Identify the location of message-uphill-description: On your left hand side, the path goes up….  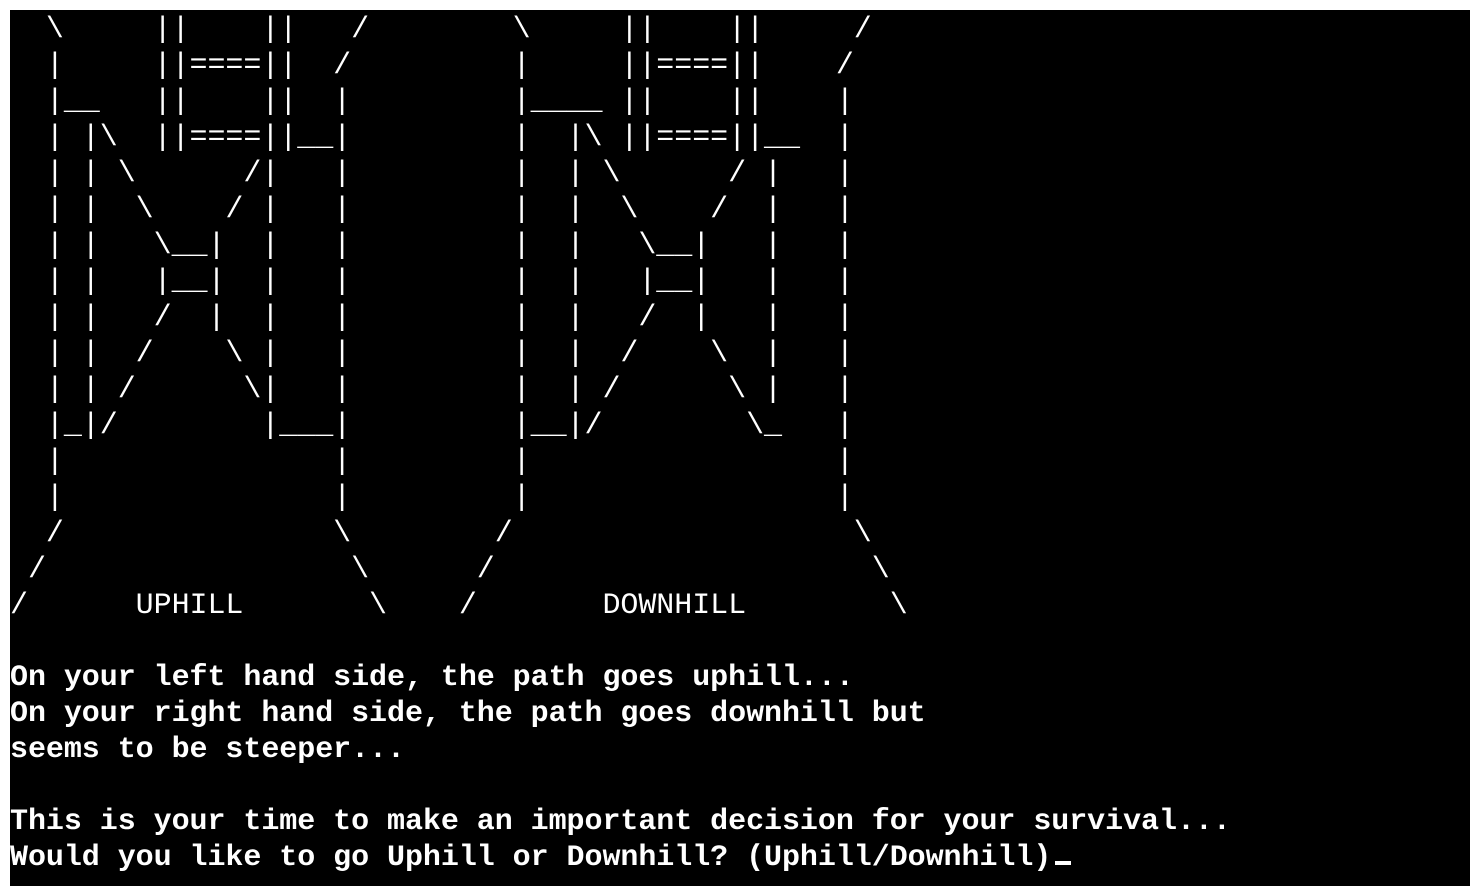
(432, 678).